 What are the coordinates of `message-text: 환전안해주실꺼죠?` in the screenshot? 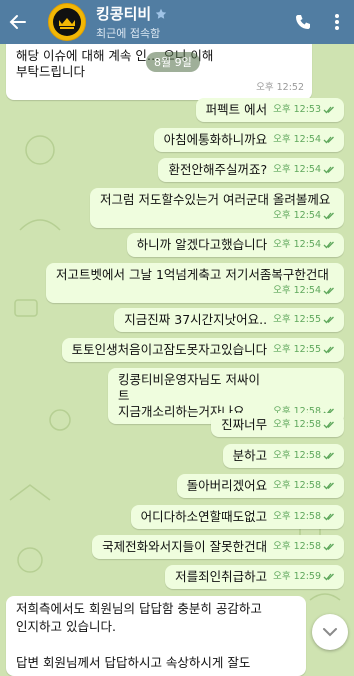 It's located at (218, 169).